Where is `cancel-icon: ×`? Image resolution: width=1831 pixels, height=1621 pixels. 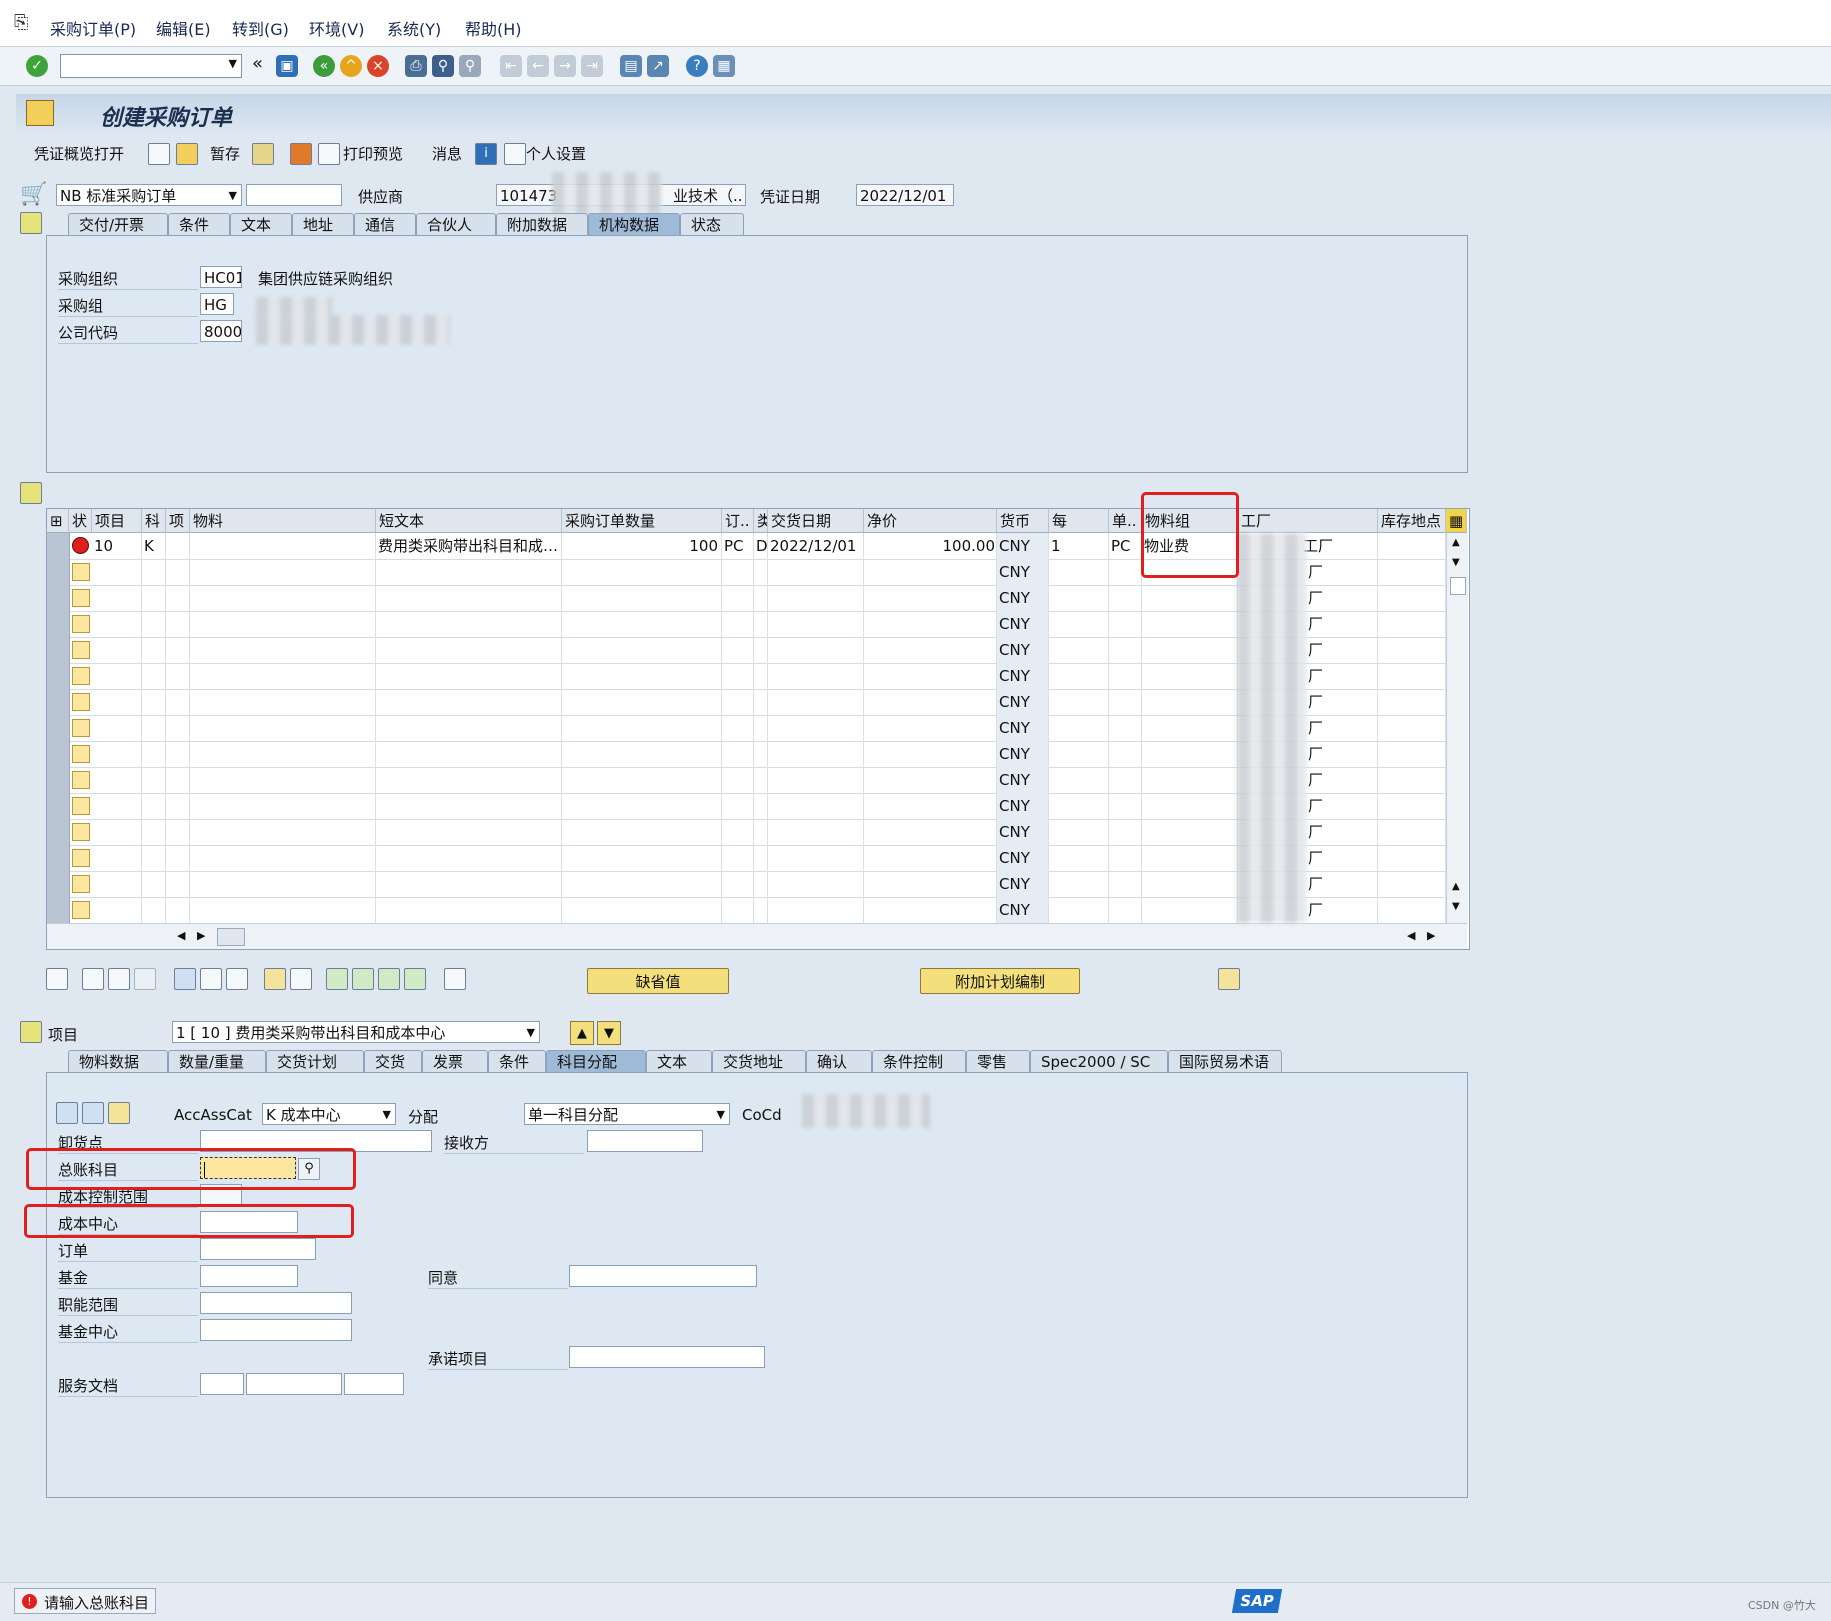 cancel-icon: × is located at coordinates (378, 66).